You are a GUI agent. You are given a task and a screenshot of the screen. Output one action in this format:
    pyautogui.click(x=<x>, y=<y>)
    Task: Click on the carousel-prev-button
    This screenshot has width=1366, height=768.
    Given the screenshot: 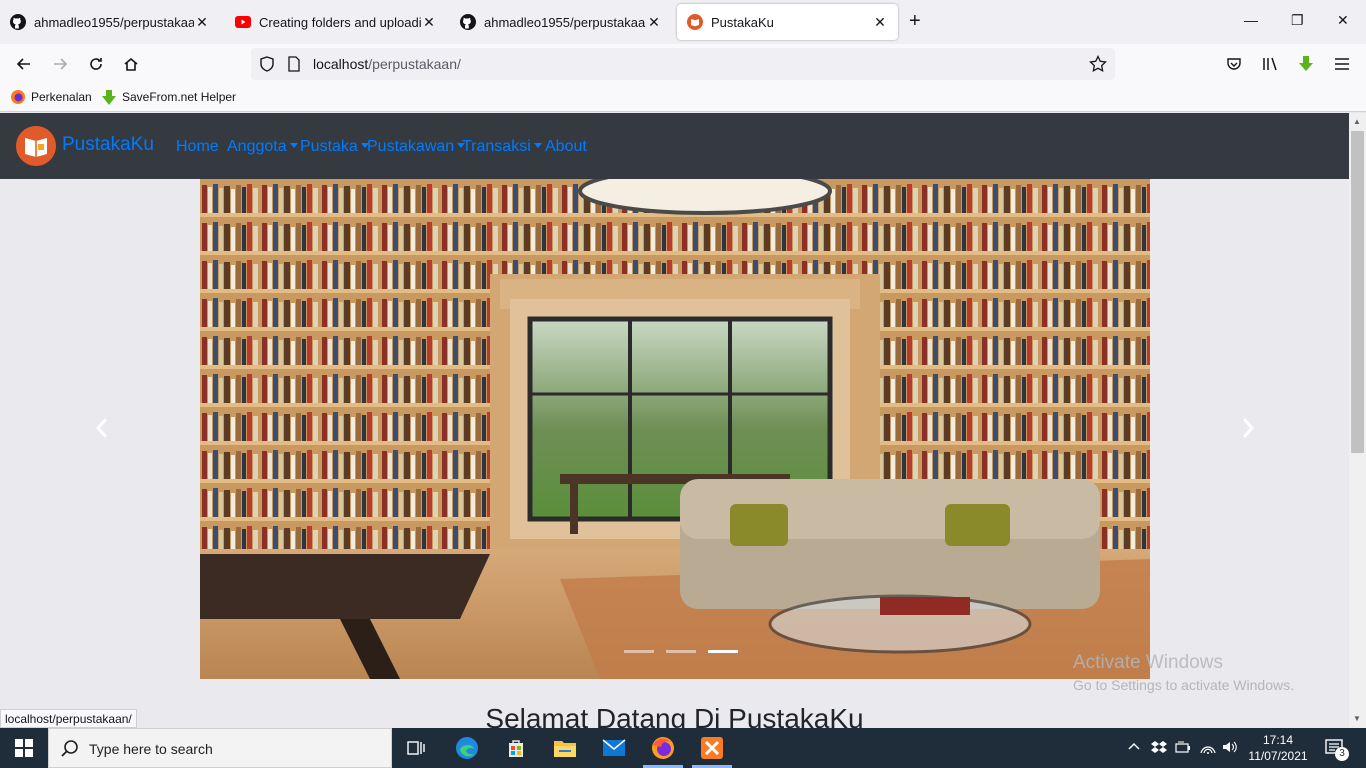 What is the action you would take?
    pyautogui.click(x=102, y=428)
    